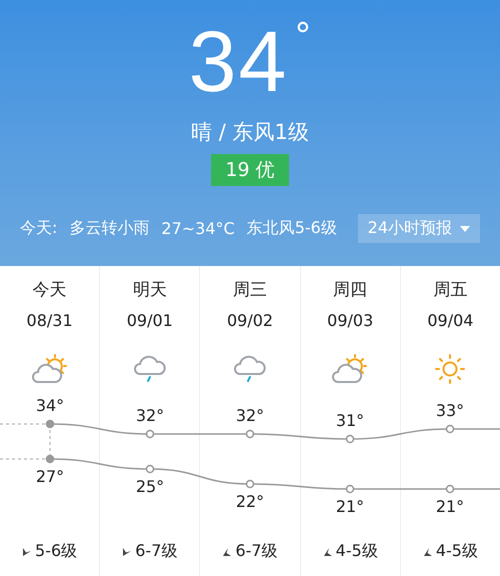  What do you see at coordinates (419, 228) in the screenshot?
I see `hourly-forecast-button: 24小时预报` at bounding box center [419, 228].